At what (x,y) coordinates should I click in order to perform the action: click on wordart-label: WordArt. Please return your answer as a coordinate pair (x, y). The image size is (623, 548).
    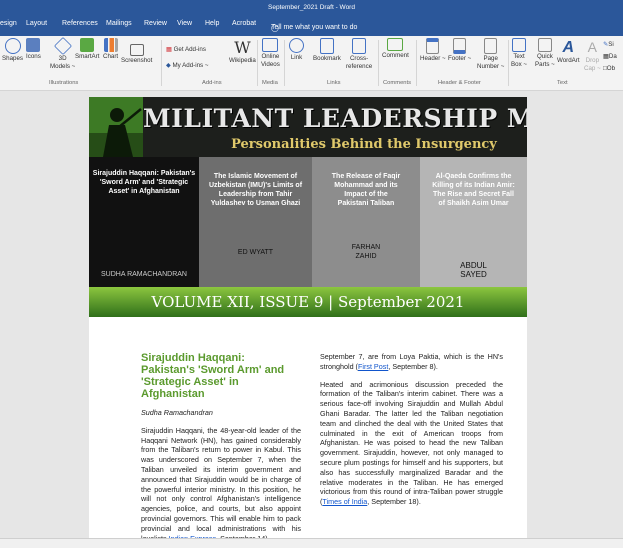
    Looking at the image, I should click on (568, 60).